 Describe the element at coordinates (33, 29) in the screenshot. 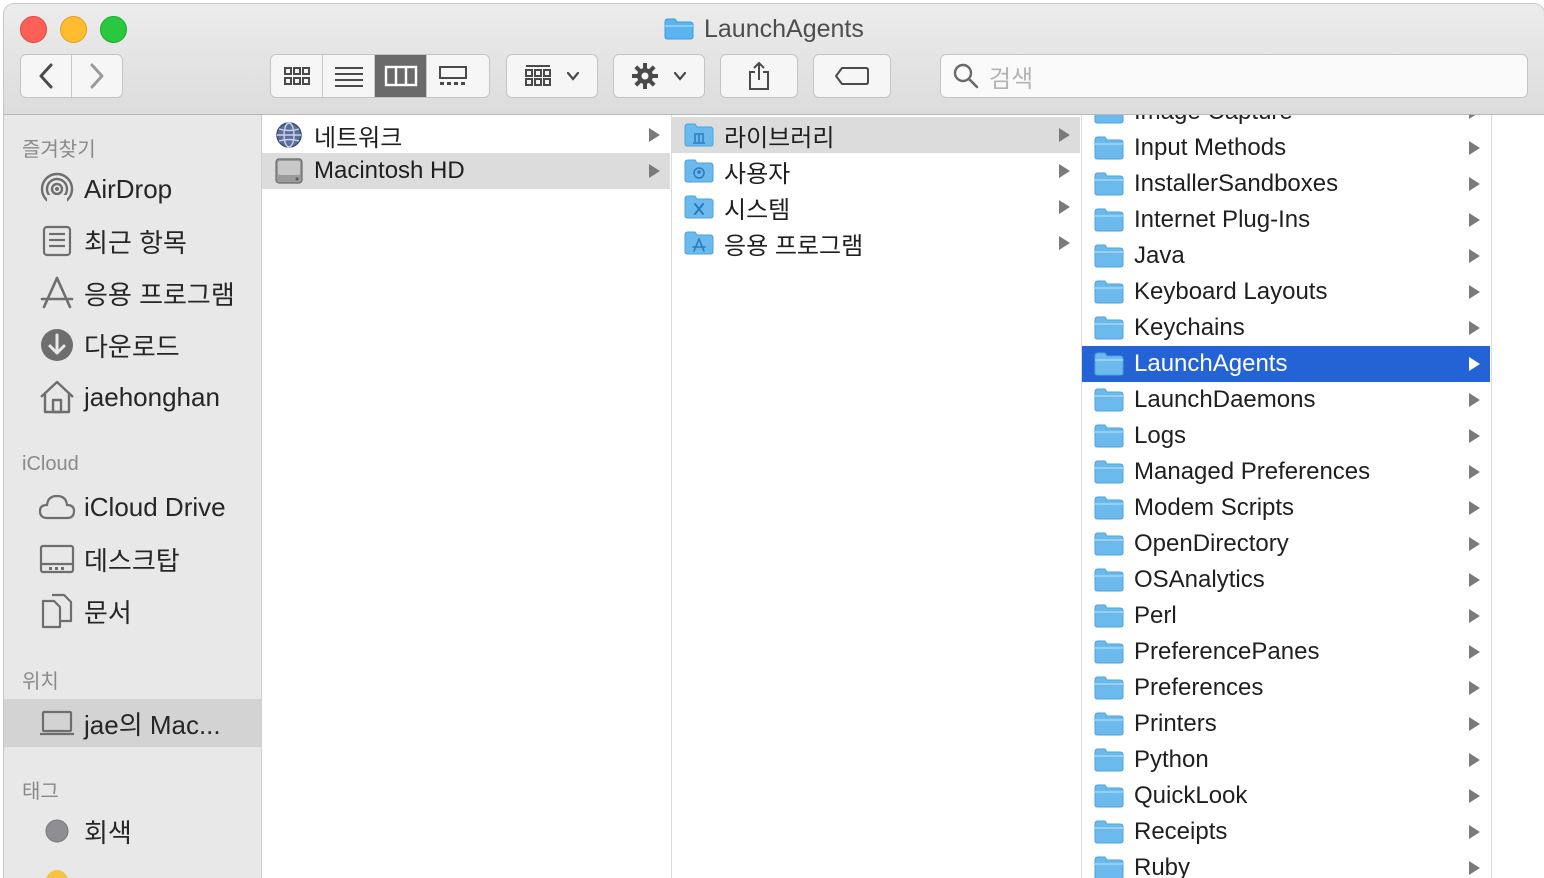

I see `close-window-button` at that location.